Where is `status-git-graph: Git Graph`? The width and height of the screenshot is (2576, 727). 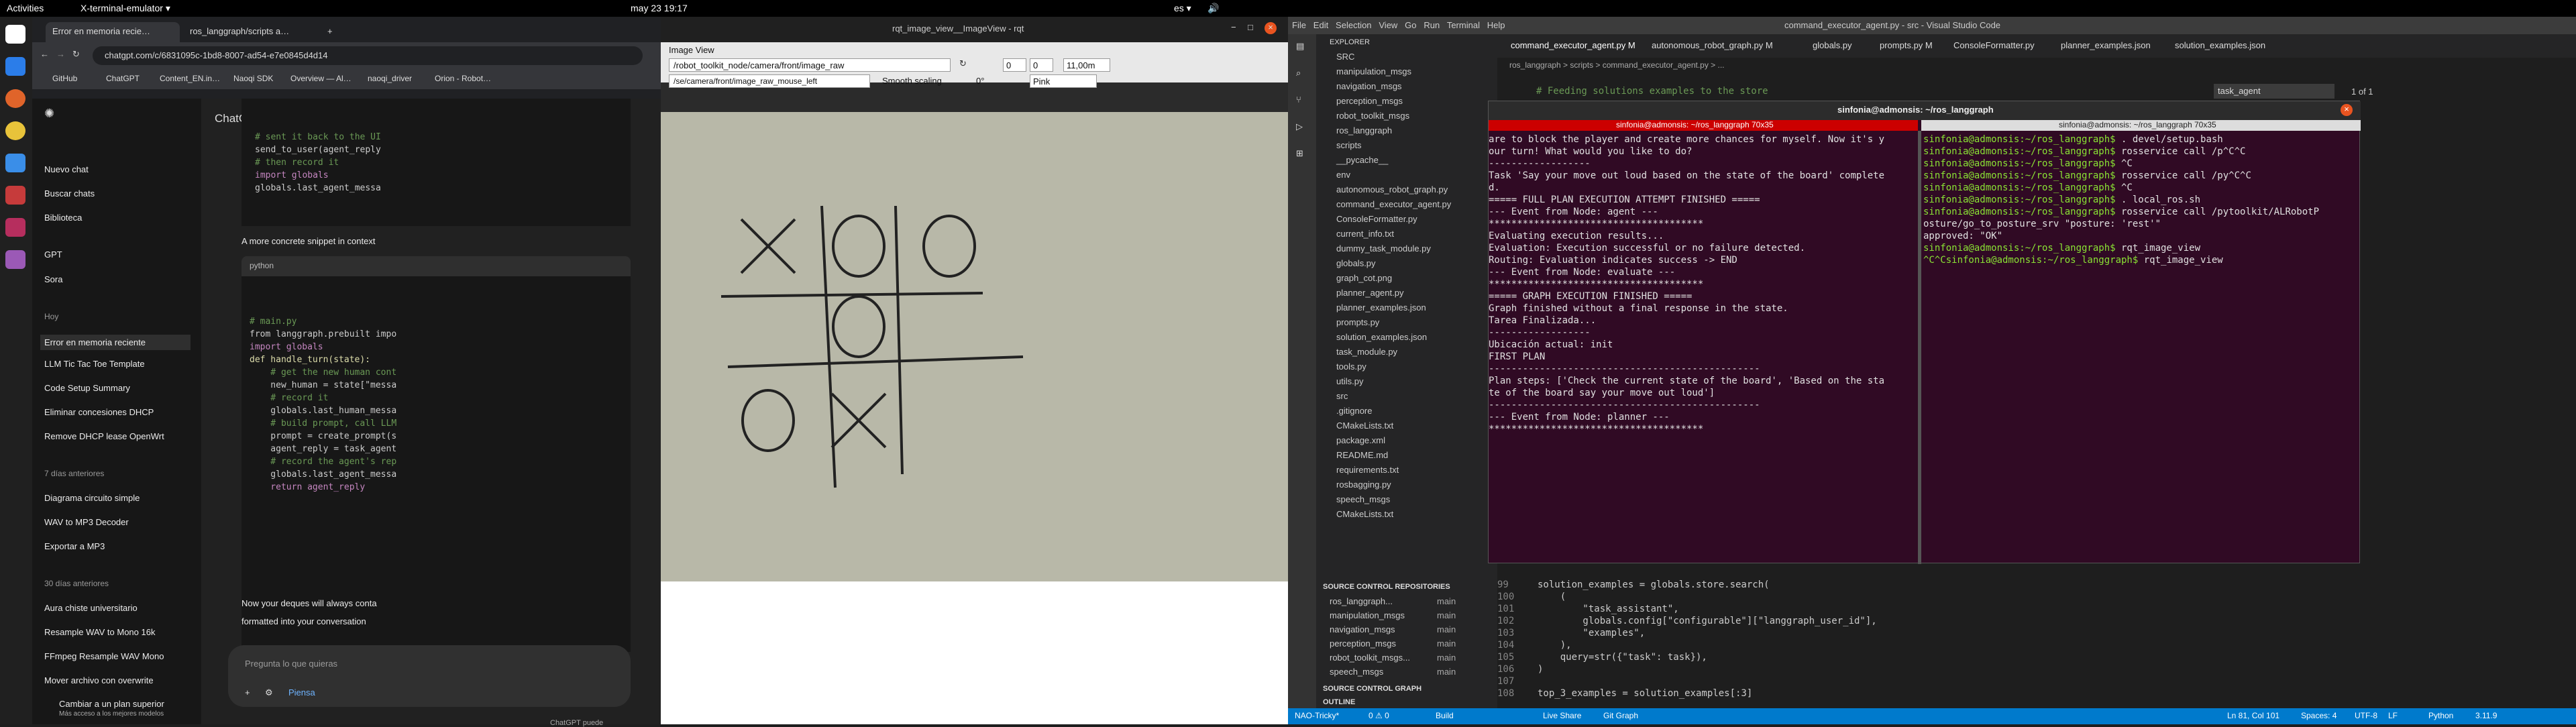
status-git-graph: Git Graph is located at coordinates (1620, 715).